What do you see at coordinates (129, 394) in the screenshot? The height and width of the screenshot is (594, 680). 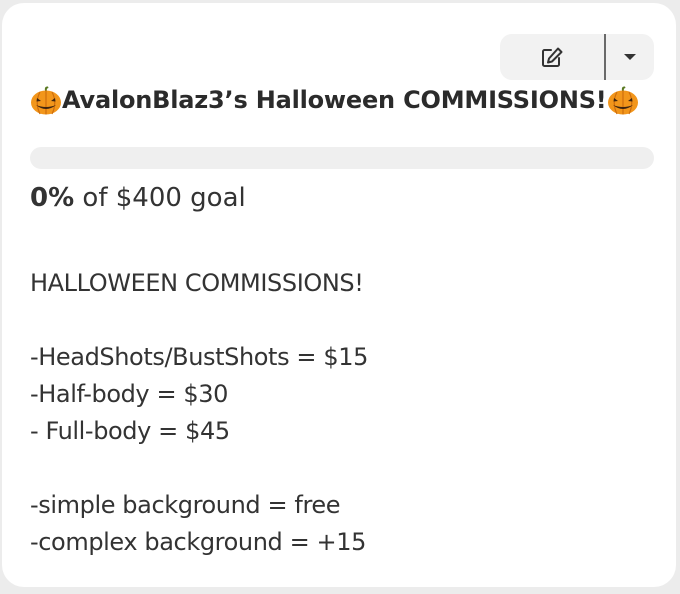 I see `price-item: -Half-body = $30` at bounding box center [129, 394].